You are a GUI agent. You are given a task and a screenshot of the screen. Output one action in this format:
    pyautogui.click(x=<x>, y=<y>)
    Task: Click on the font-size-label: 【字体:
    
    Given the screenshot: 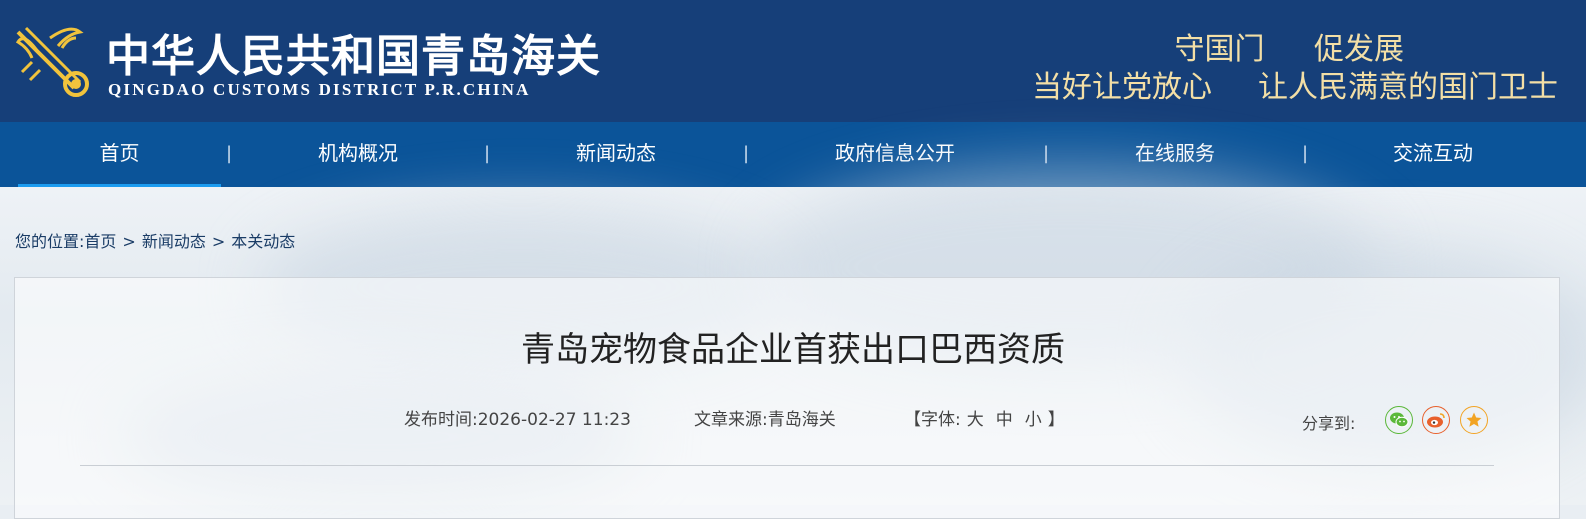 What is the action you would take?
    pyautogui.click(x=932, y=420)
    